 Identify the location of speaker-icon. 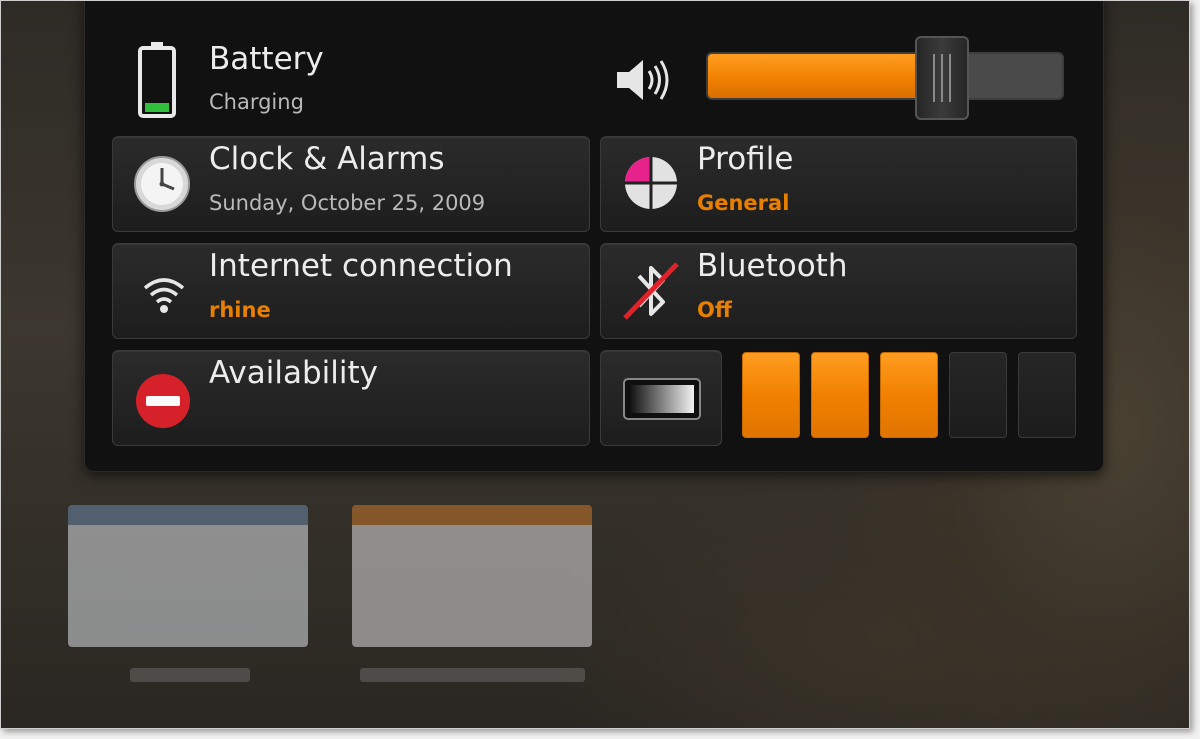
(643, 80).